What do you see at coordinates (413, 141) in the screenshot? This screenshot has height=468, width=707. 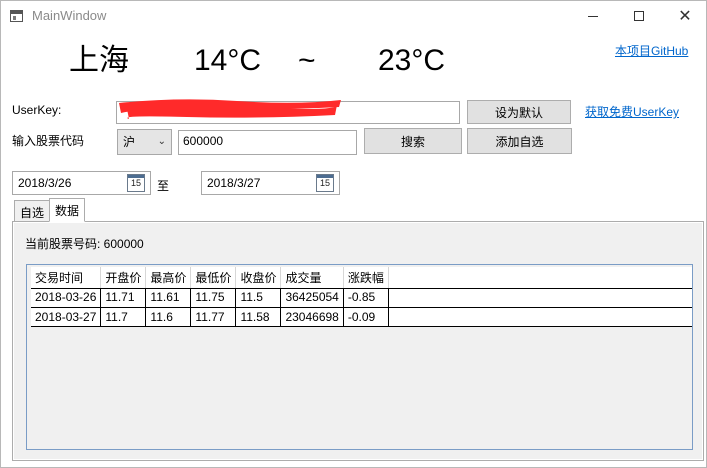 I see `search-button: 搜索` at bounding box center [413, 141].